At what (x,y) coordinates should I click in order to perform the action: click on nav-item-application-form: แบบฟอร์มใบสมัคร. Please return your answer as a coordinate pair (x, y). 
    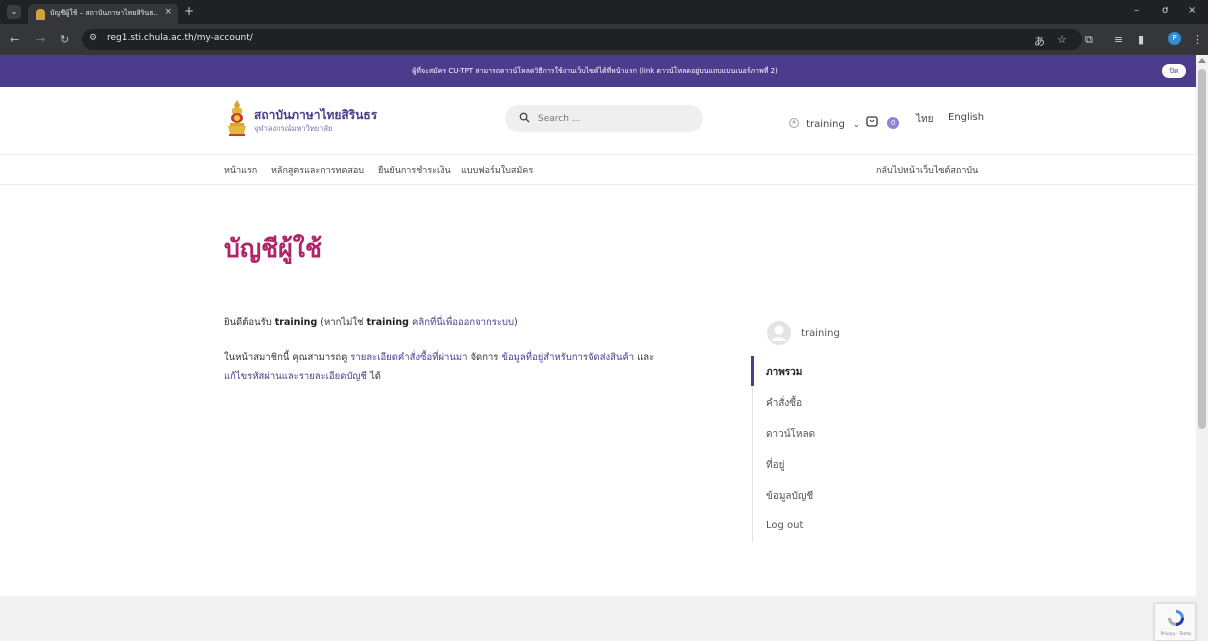
    Looking at the image, I should click on (497, 170).